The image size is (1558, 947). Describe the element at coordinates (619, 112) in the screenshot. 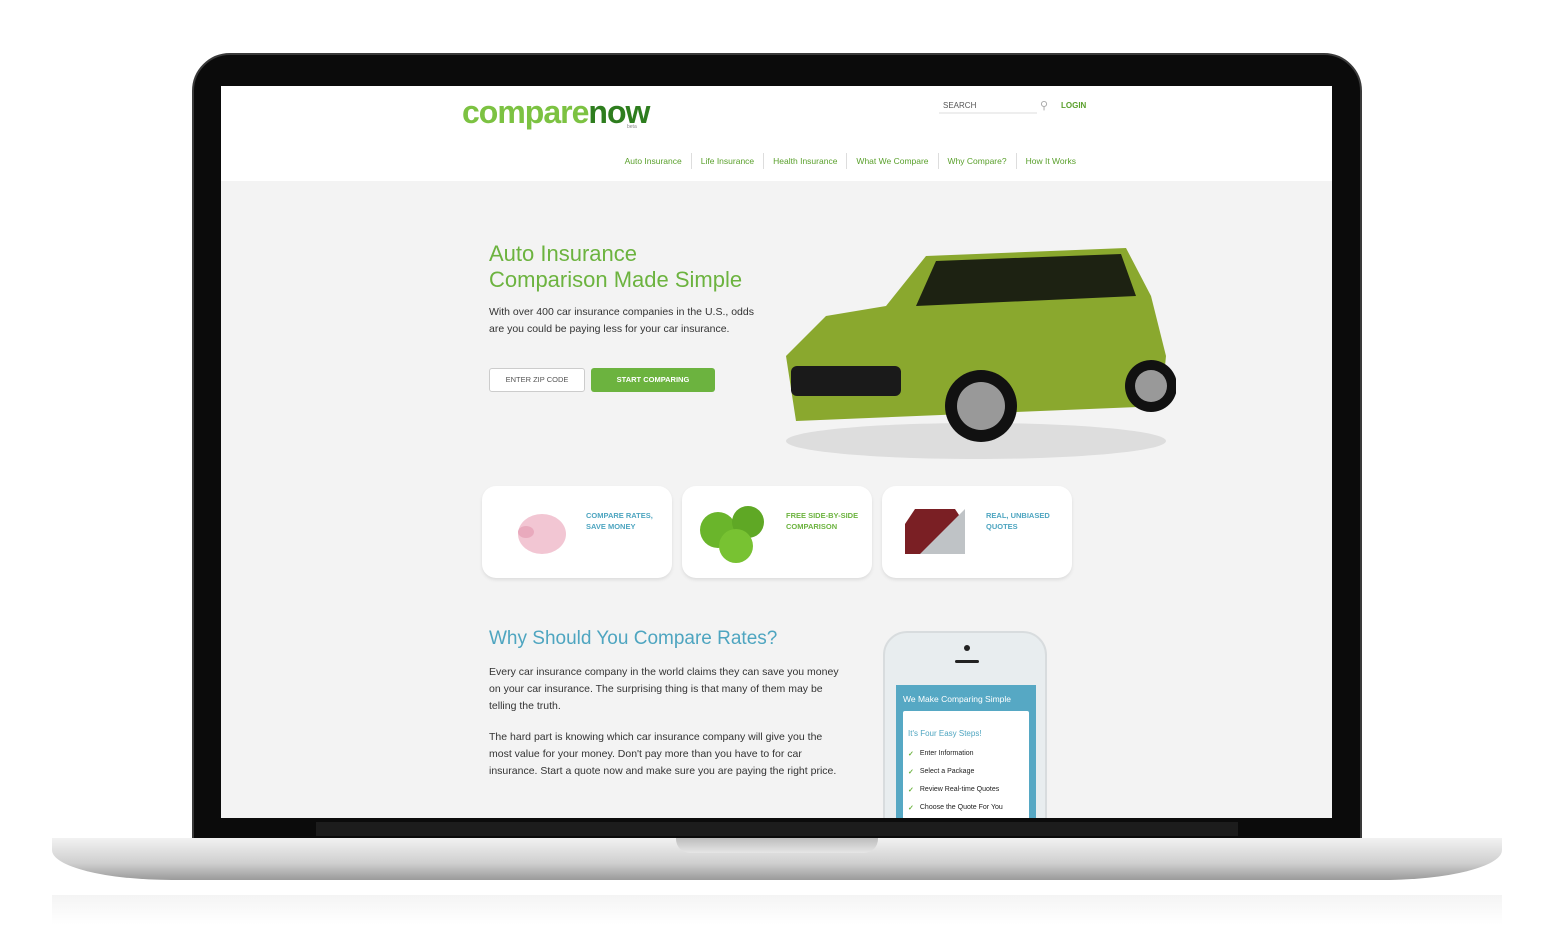

I see `logo-text: now` at that location.